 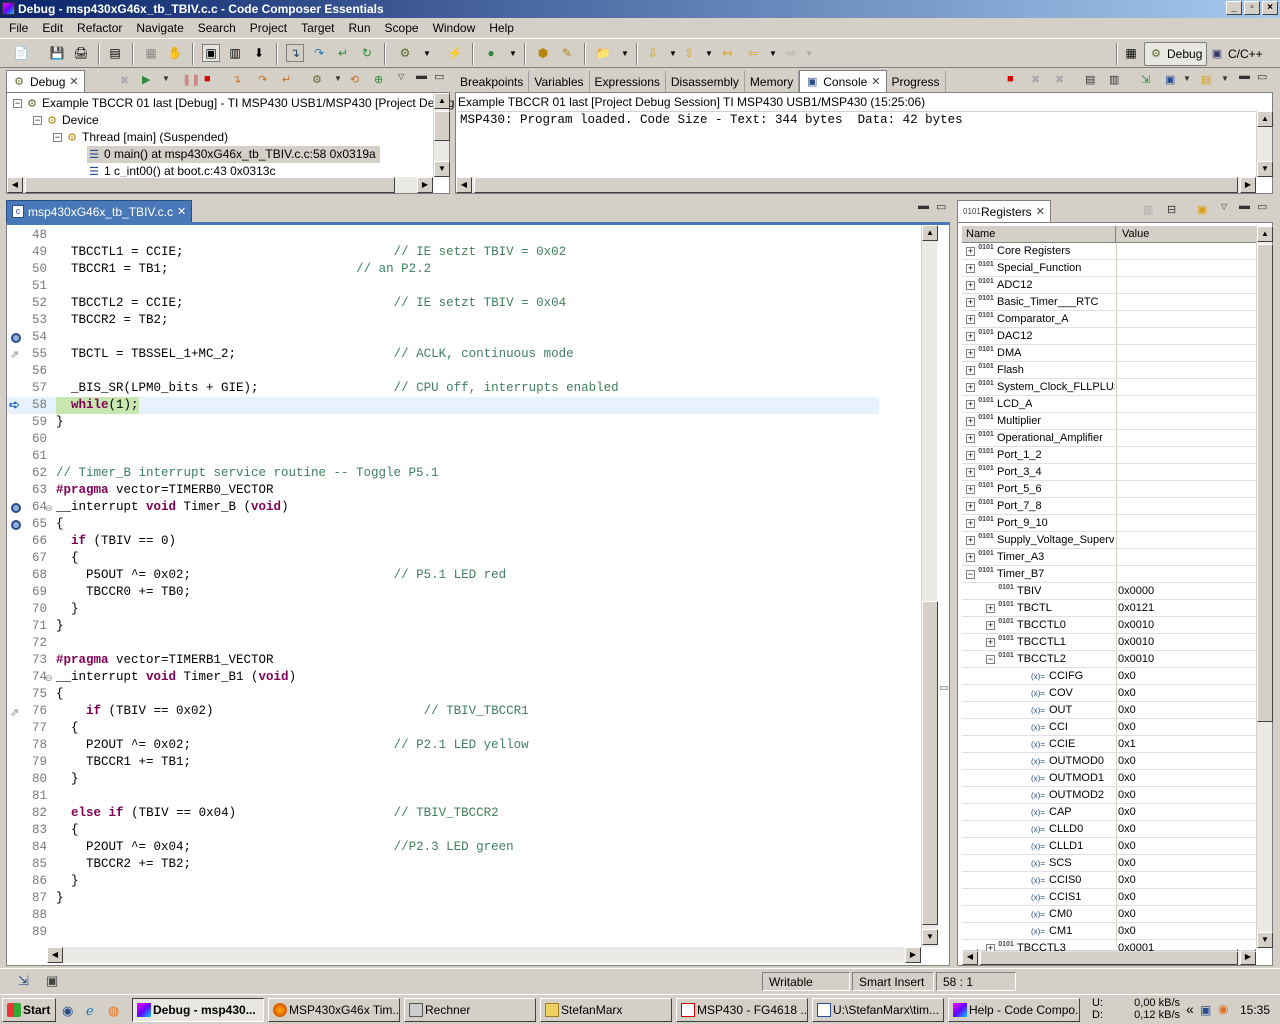 I want to click on menu-scope: Scope, so click(x=402, y=28).